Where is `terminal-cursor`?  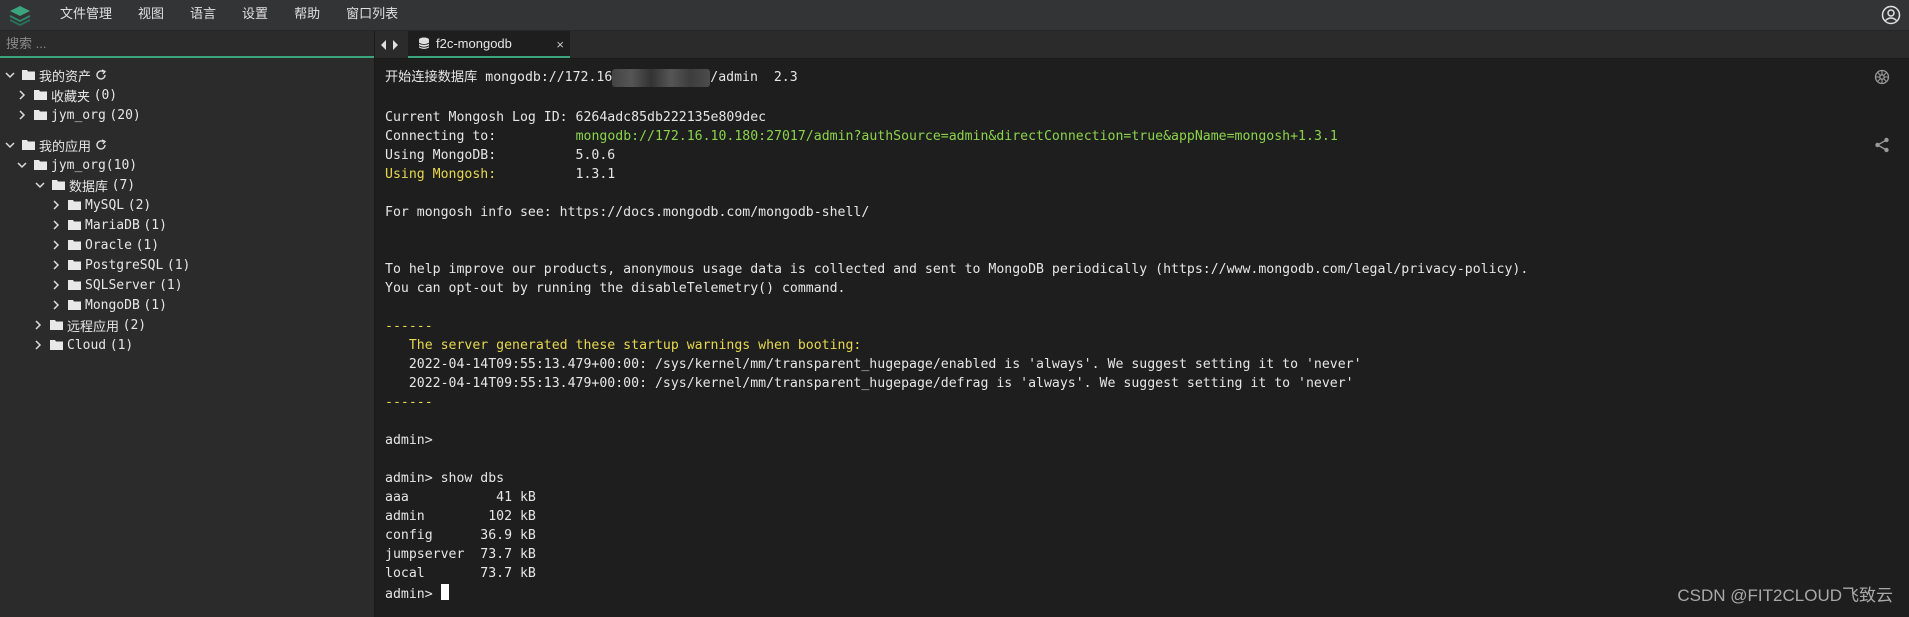 terminal-cursor is located at coordinates (444, 592).